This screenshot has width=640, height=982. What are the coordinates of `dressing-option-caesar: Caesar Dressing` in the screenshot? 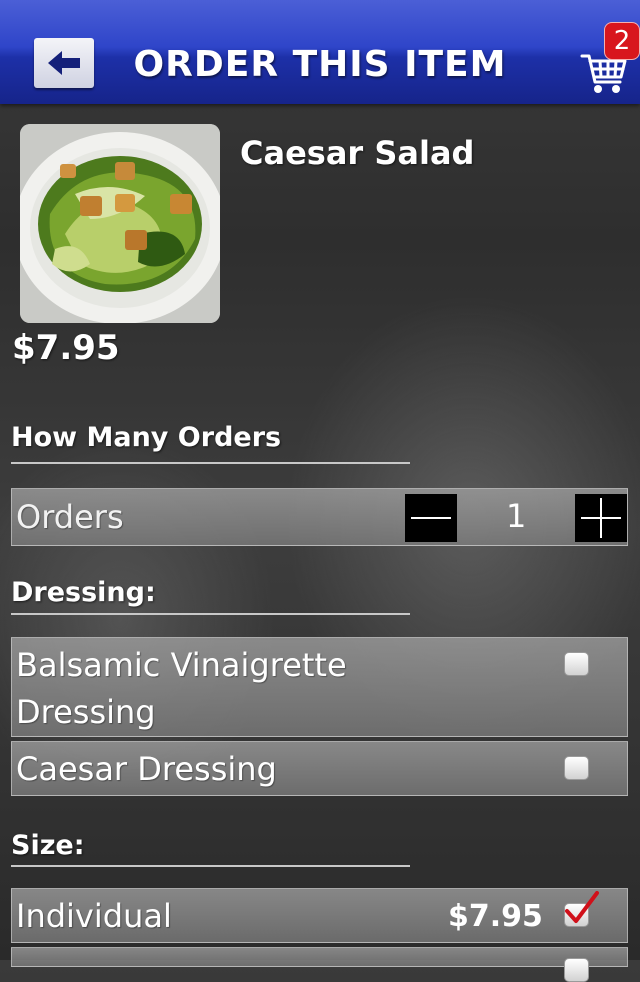 It's located at (319, 768).